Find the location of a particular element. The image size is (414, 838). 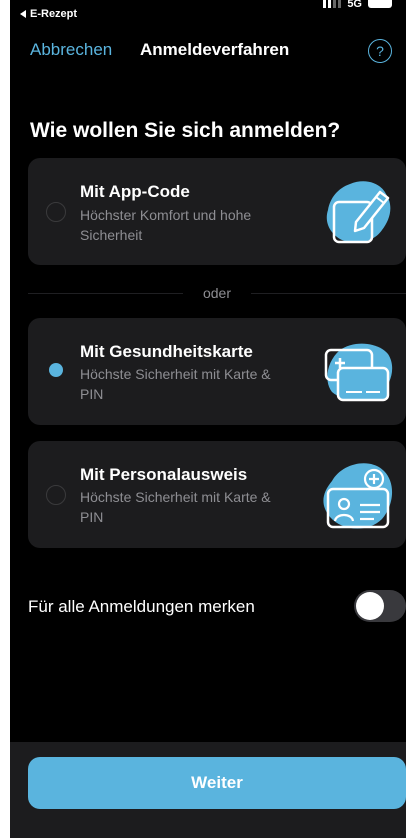

id-card-icon is located at coordinates (358, 496).